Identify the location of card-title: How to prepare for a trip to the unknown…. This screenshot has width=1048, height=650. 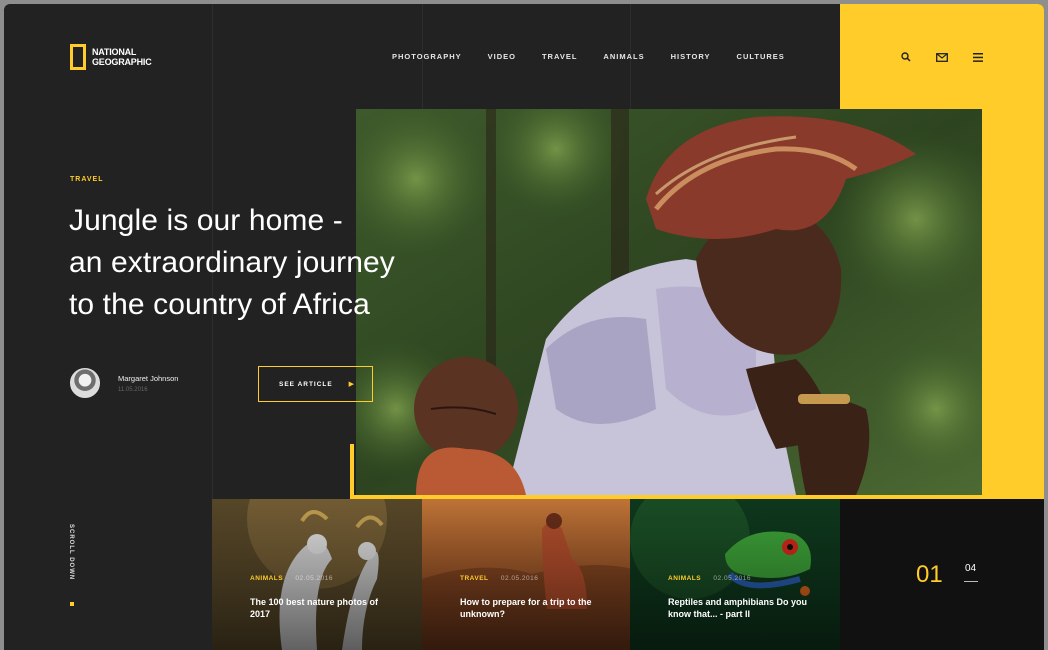
(535, 608).